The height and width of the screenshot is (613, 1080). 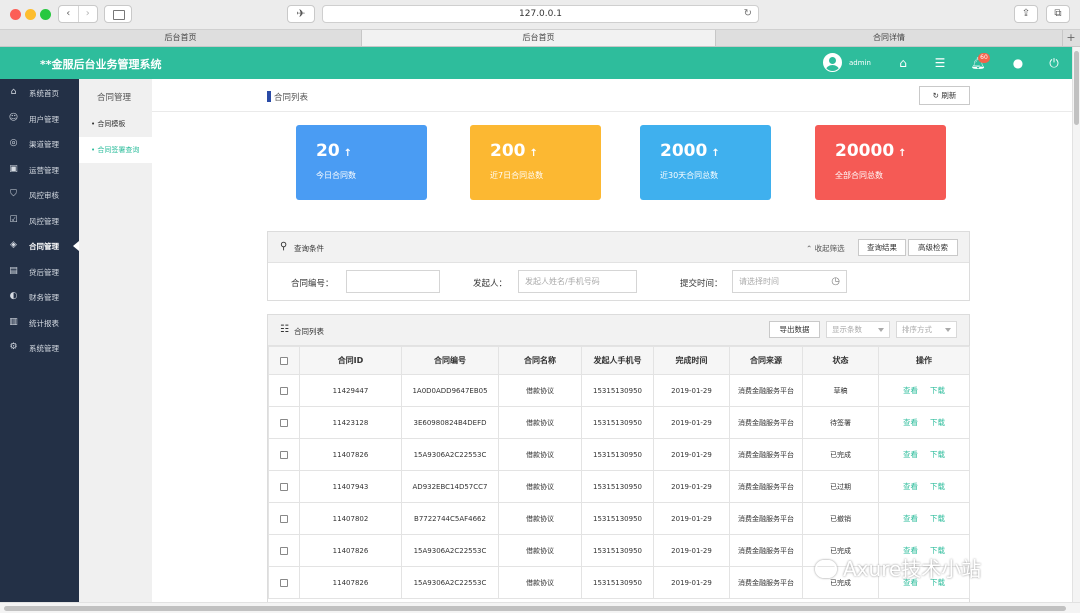 I want to click on sidebar-item: ▤ 贷后管理, so click(x=39, y=272).